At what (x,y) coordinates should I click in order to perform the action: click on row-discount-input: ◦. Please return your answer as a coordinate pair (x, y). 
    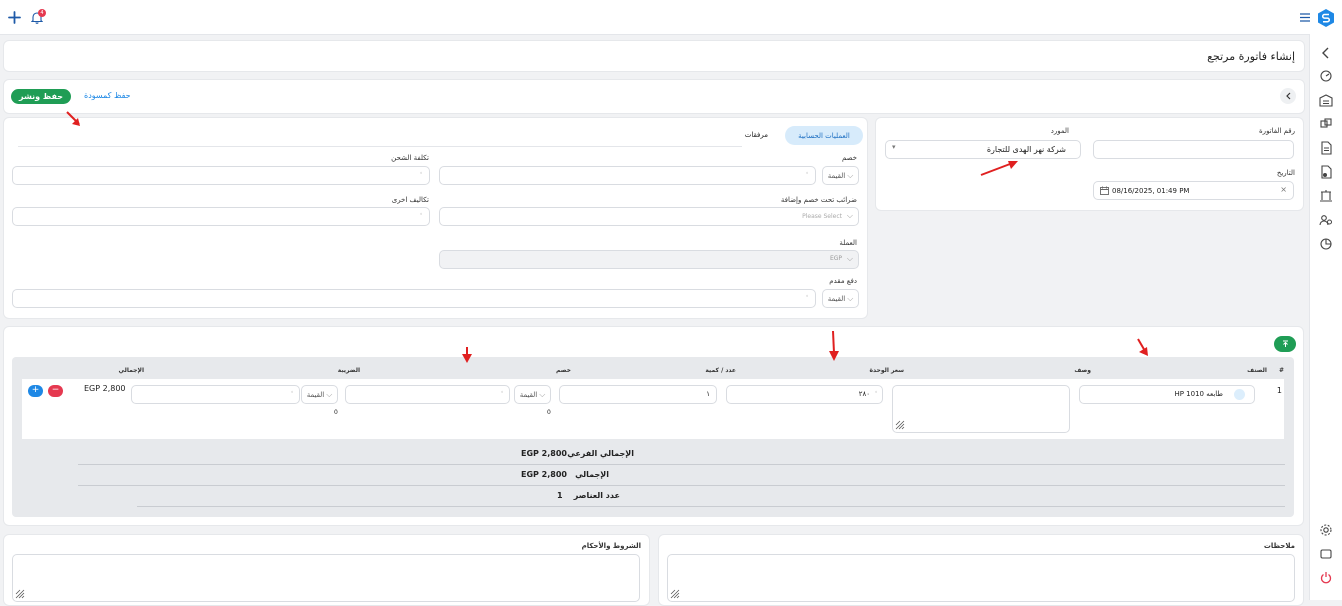
    Looking at the image, I should click on (427, 394).